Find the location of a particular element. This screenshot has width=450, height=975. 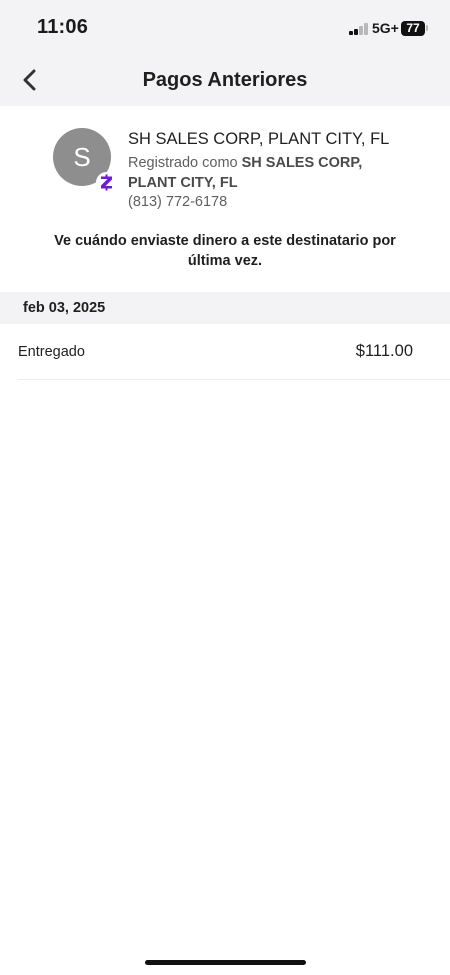

page-title: Pagos Anteriores is located at coordinates (225, 80).